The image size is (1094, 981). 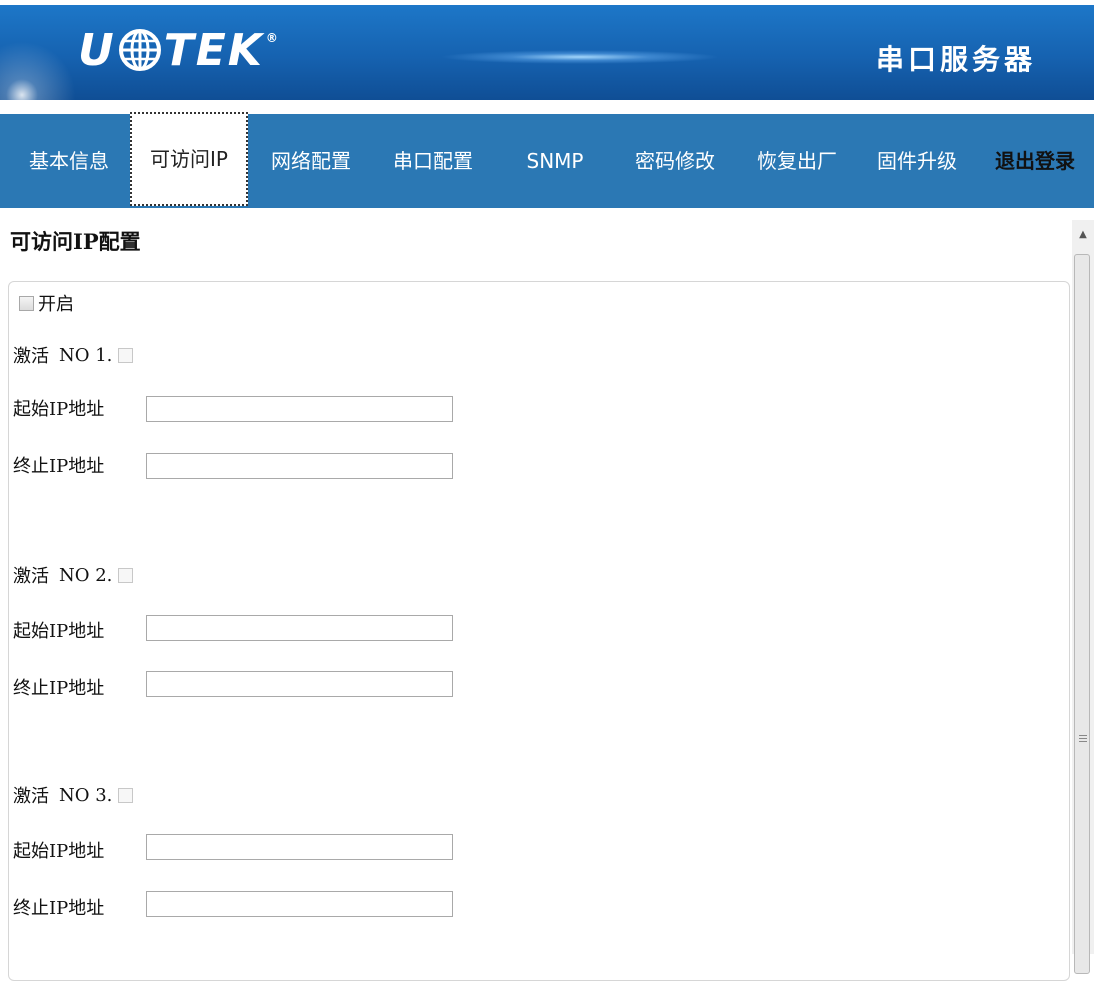 What do you see at coordinates (126, 575) in the screenshot?
I see `rule-2-activate-checkbox` at bounding box center [126, 575].